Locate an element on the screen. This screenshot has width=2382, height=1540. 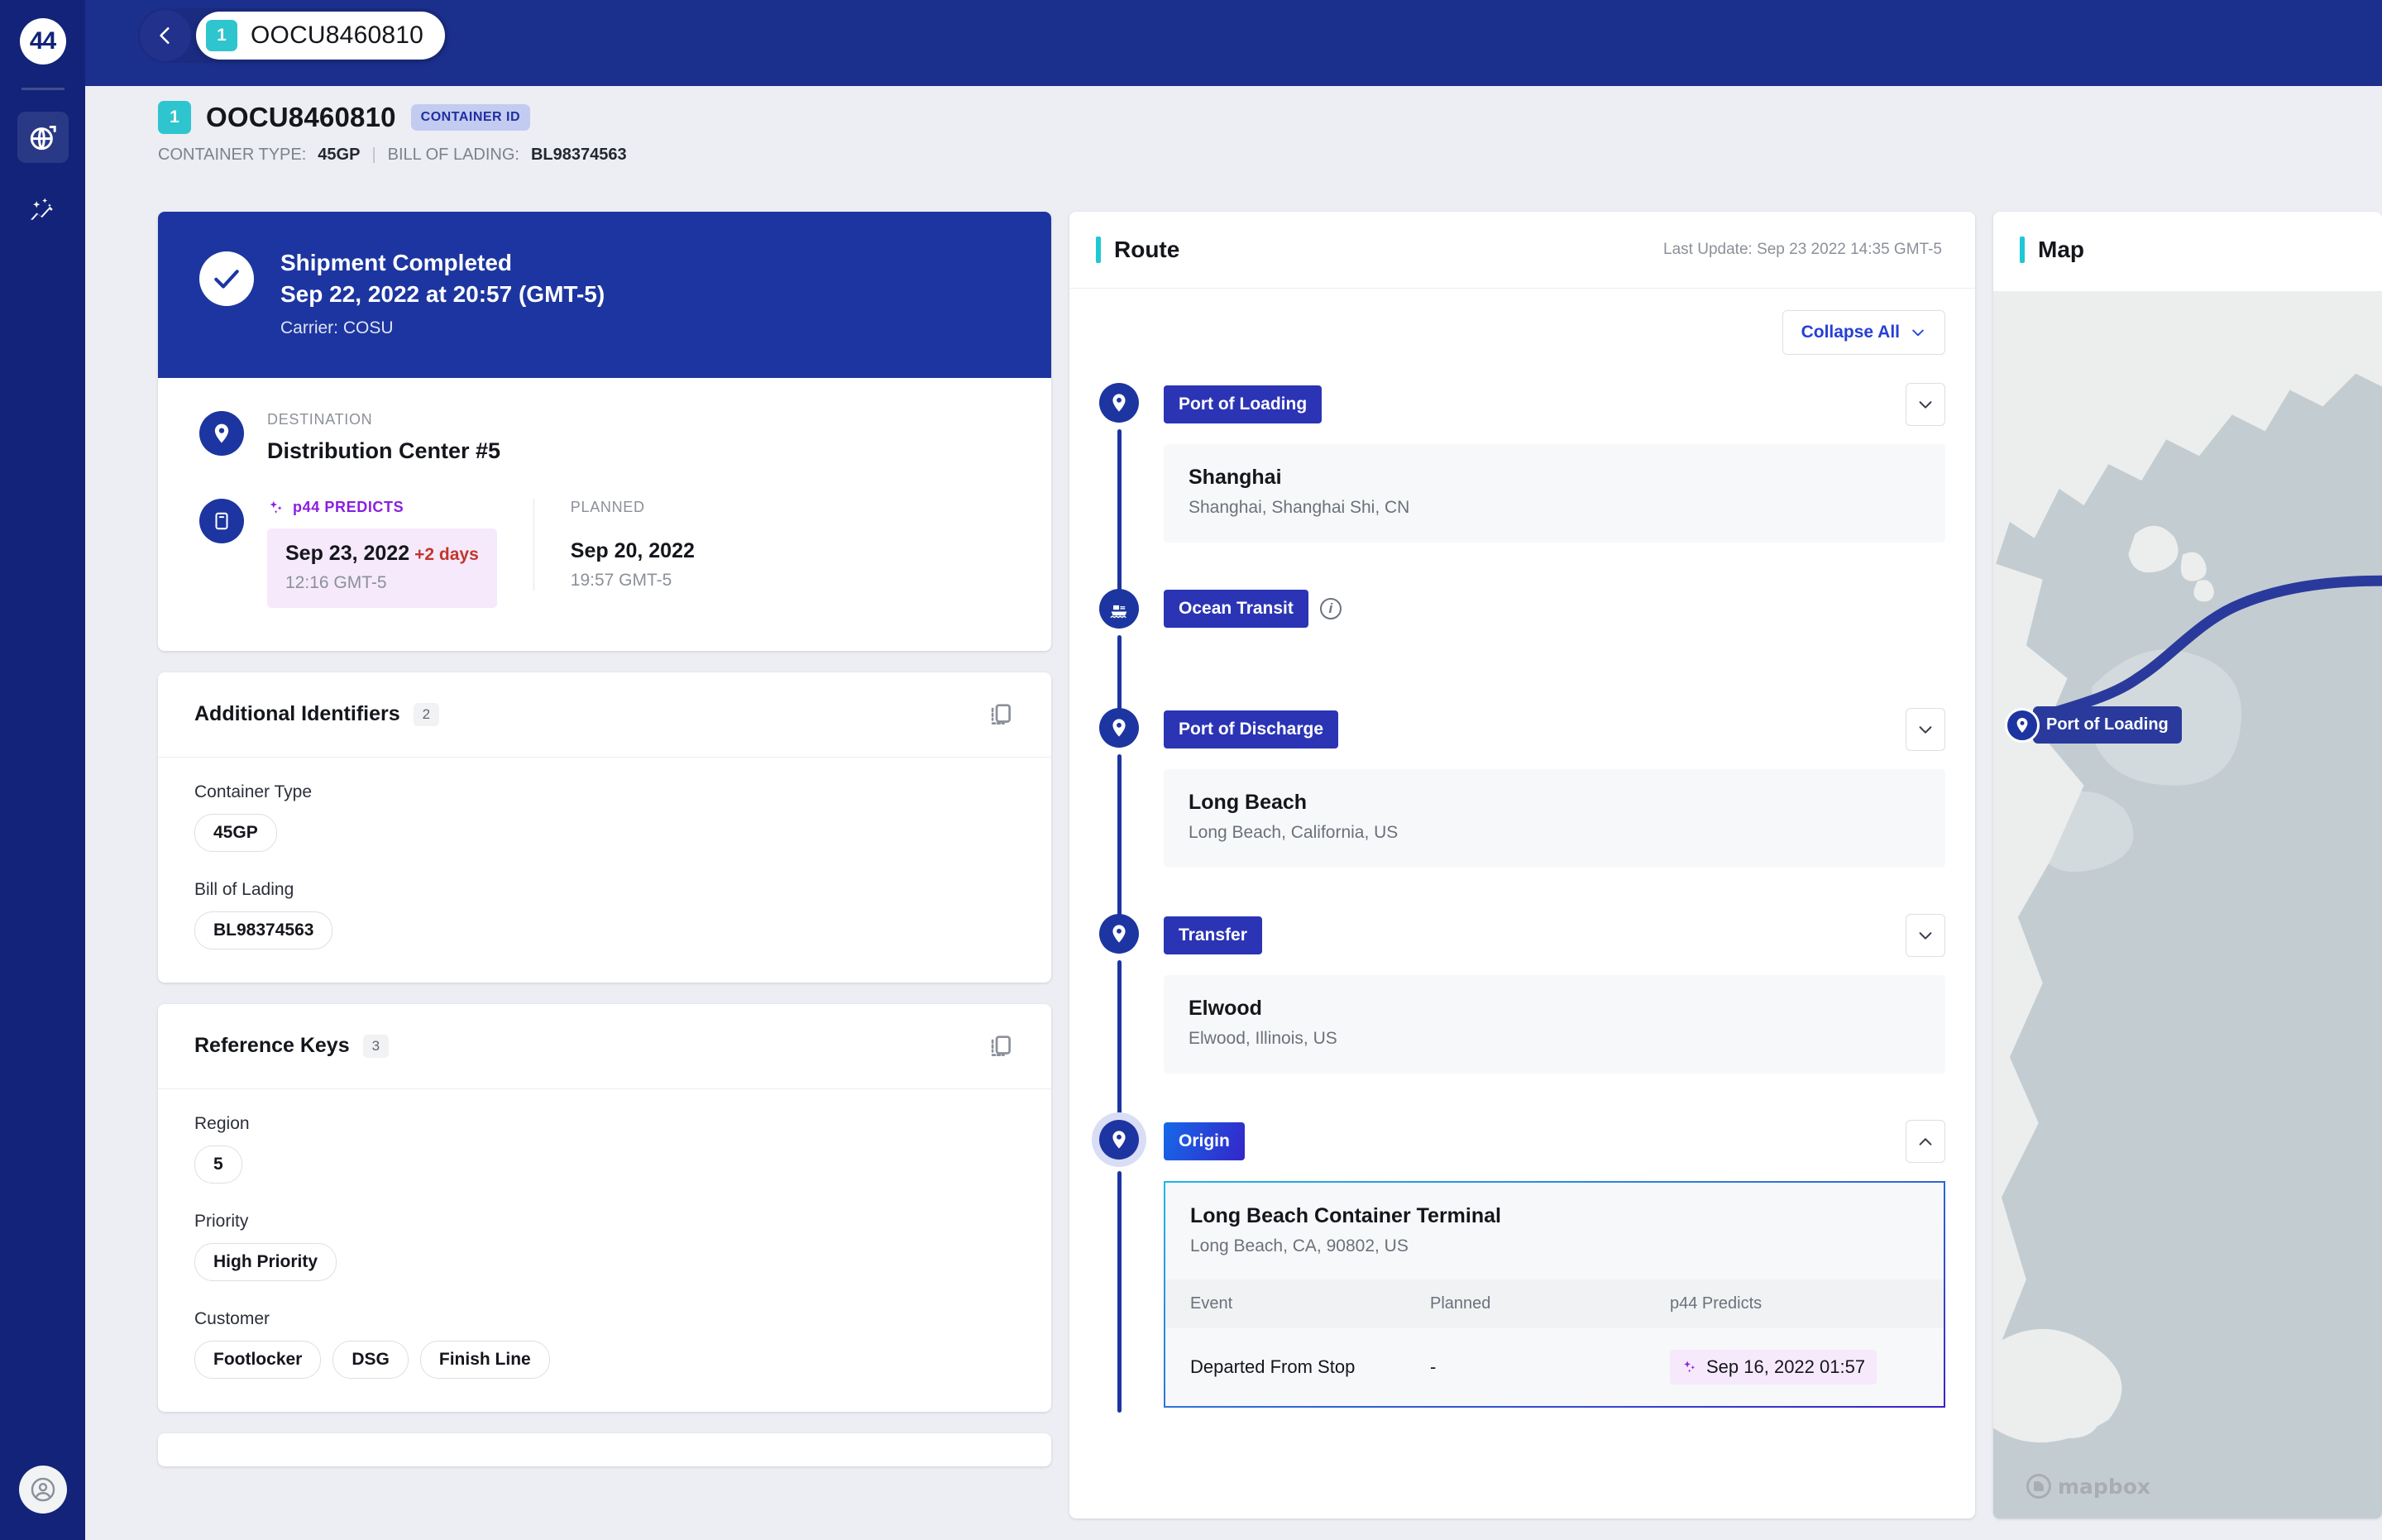
route-stop-address: Long Beach, CA, 90802, US is located at coordinates (1299, 1245).